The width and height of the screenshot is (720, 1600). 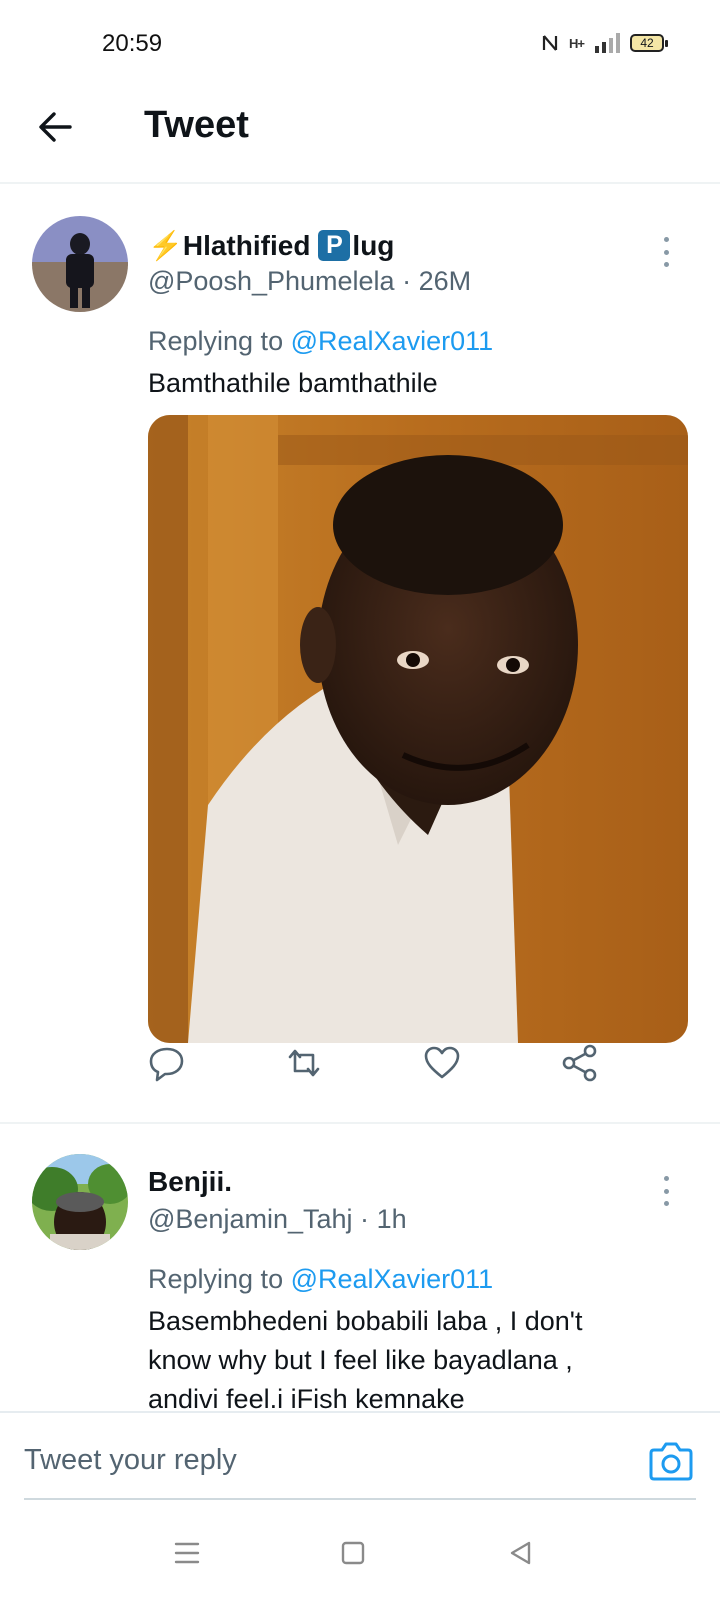 I want to click on composer-divider, so click(x=360, y=1412).